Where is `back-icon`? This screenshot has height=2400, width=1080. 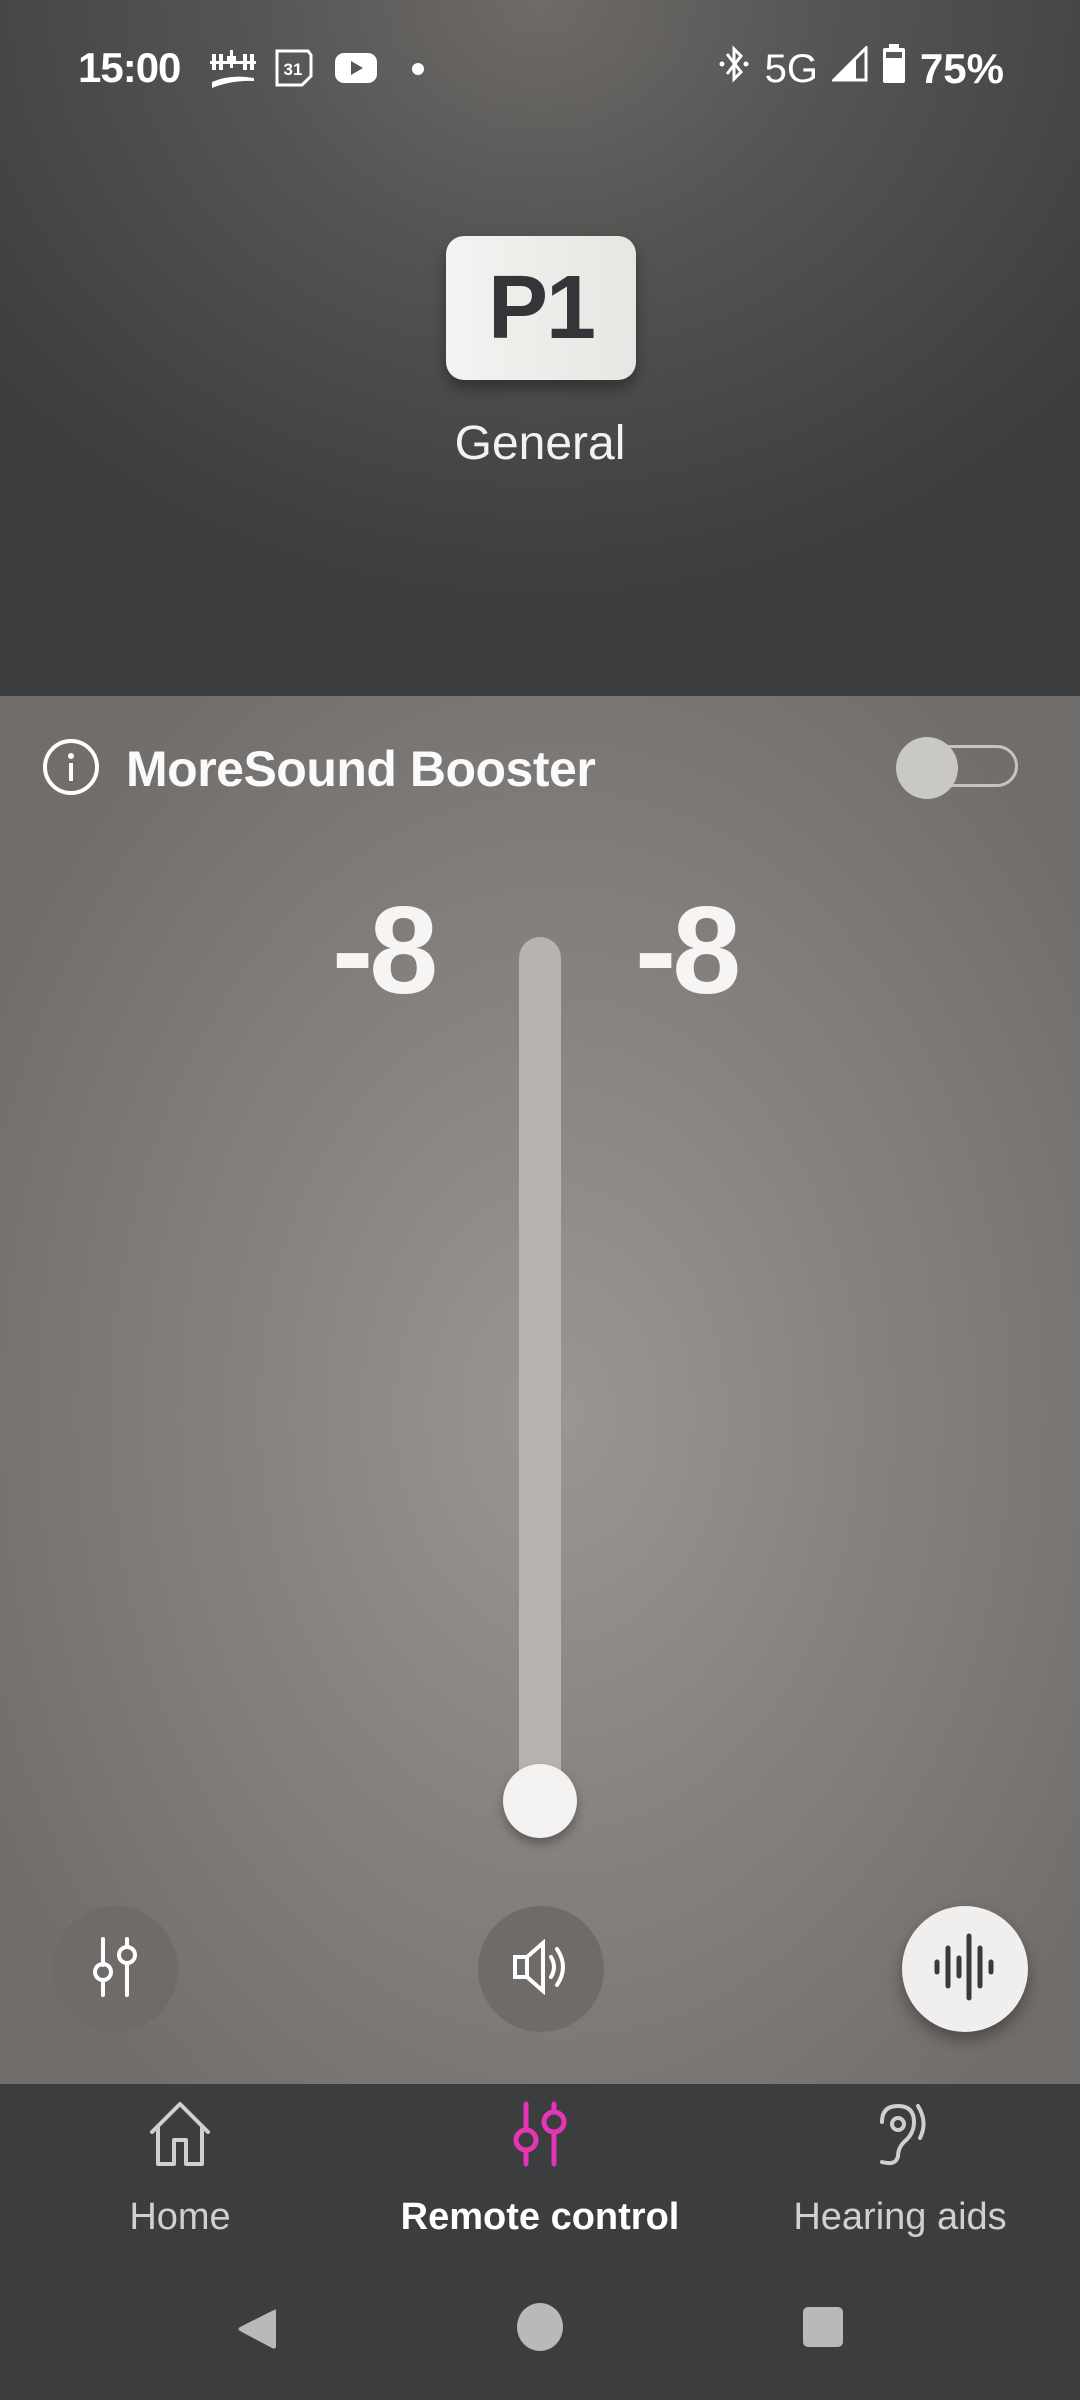
back-icon is located at coordinates (257, 2331).